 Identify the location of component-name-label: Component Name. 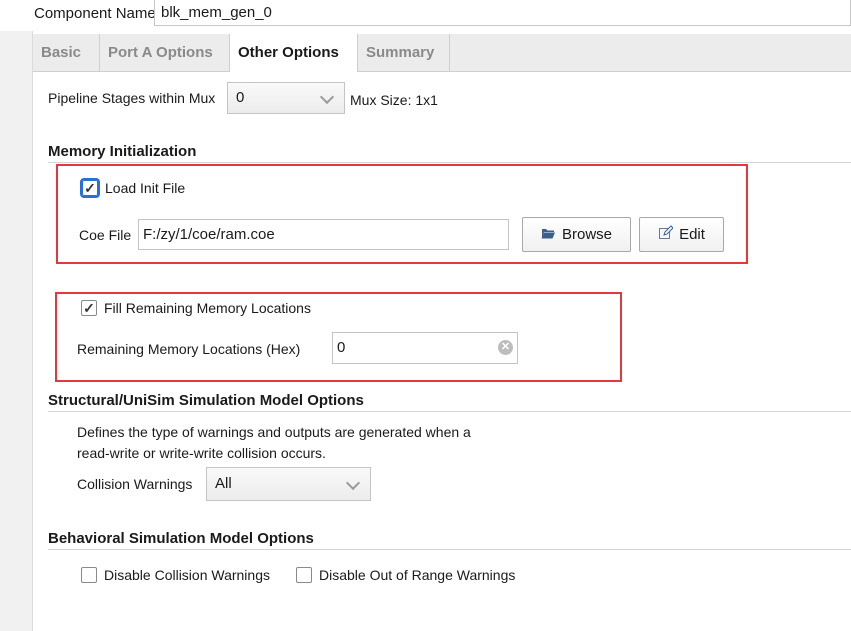
(95, 13).